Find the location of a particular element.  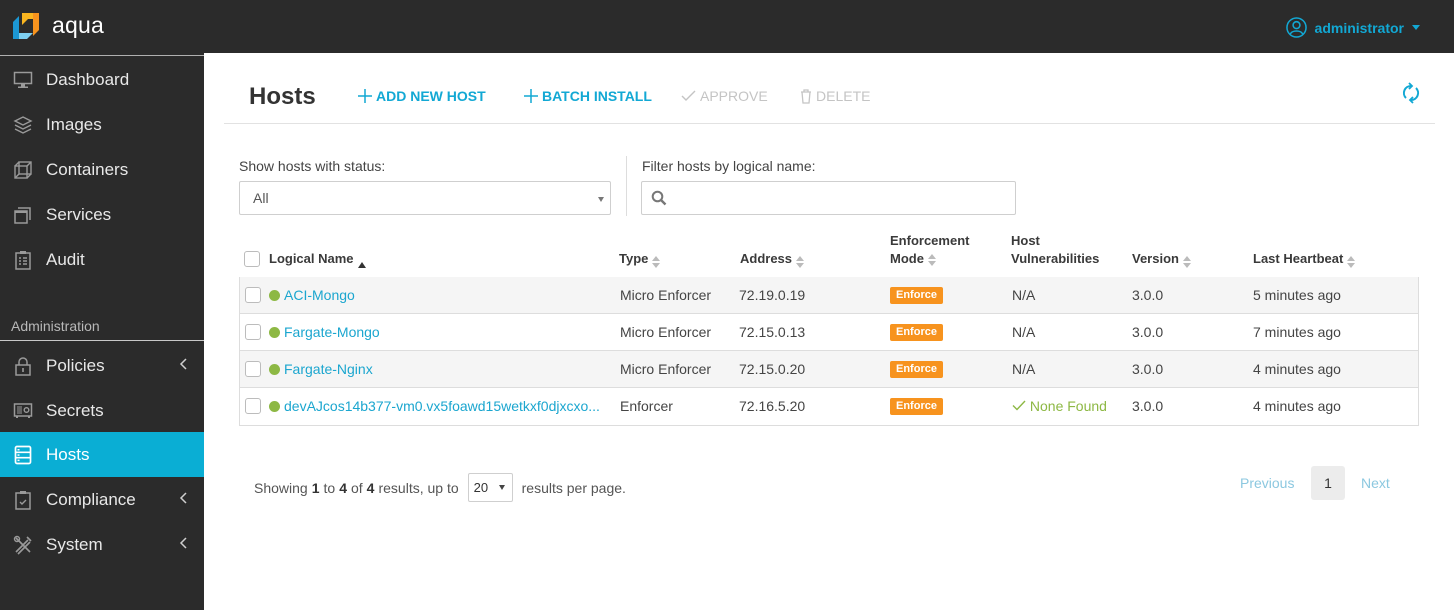

sidebar-item-label: Audit is located at coordinates (65, 259).